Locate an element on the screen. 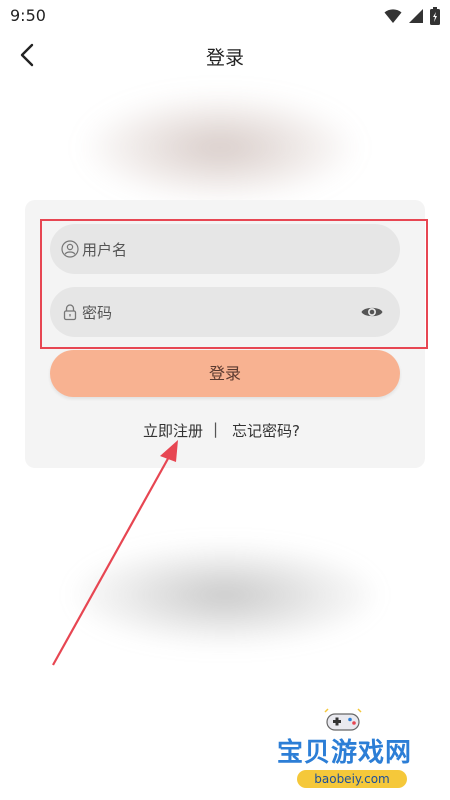 This screenshot has width=450, height=800. nav-bar: 登录 is located at coordinates (225, 55).